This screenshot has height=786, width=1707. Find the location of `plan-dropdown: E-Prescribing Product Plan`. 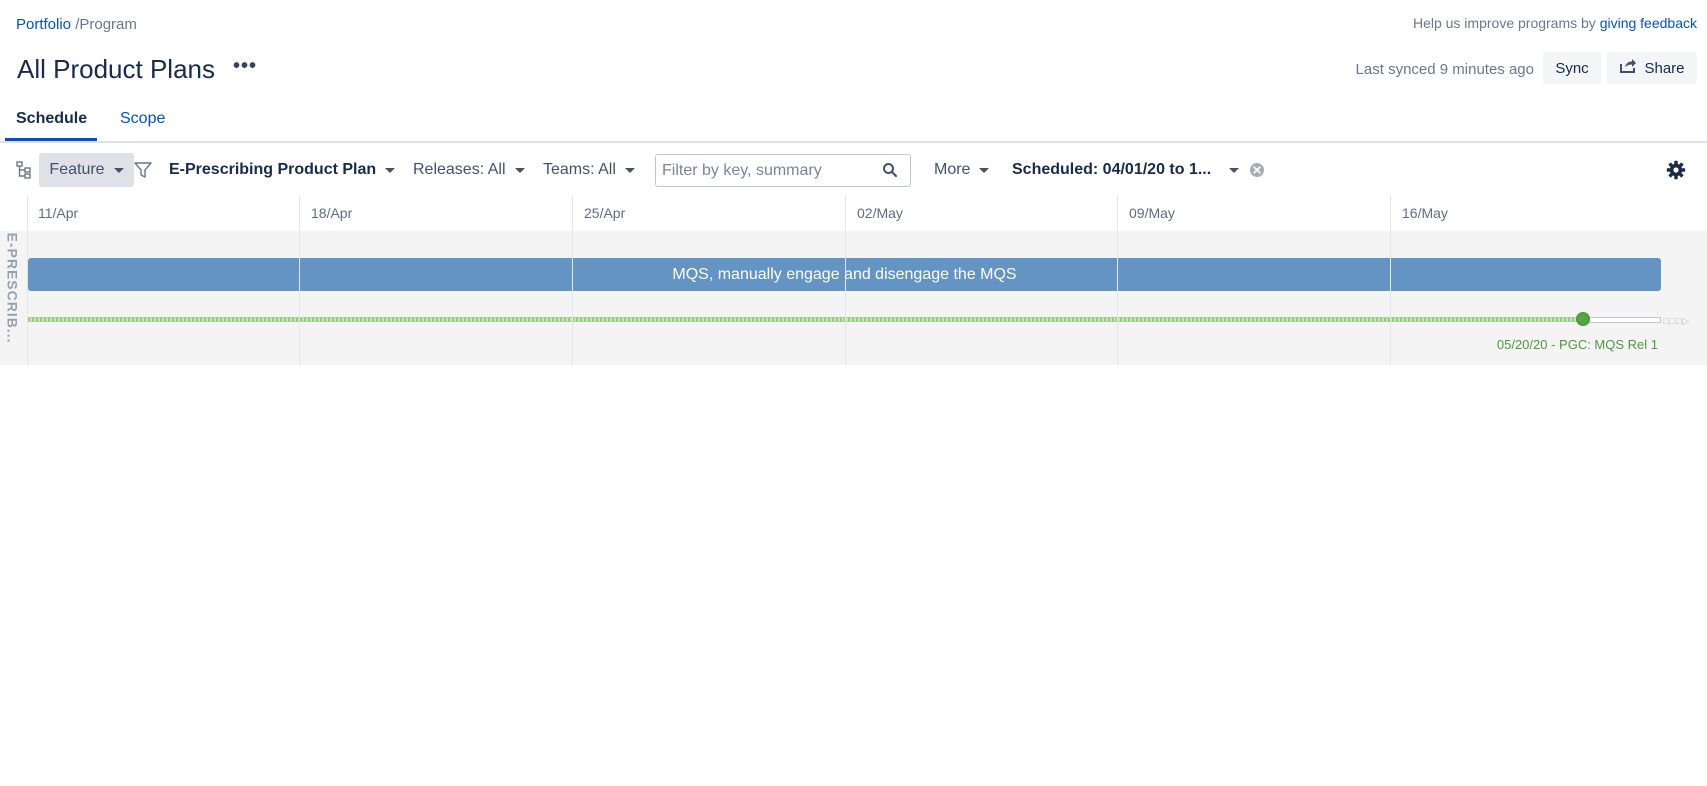

plan-dropdown: E-Prescribing Product Plan is located at coordinates (282, 170).